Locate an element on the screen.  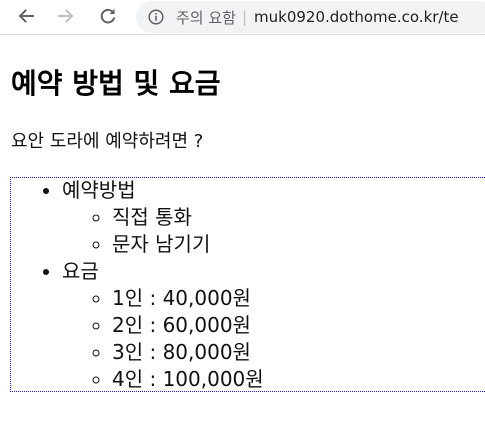
url-text: muk0920.dothome.co.kr/te is located at coordinates (356, 17).